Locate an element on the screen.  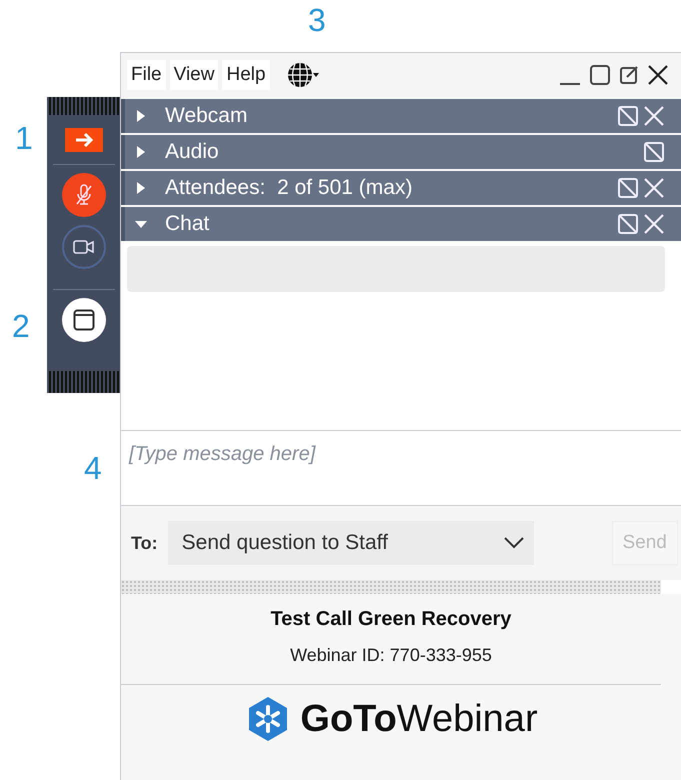
callout-number: 4 is located at coordinates (93, 468).